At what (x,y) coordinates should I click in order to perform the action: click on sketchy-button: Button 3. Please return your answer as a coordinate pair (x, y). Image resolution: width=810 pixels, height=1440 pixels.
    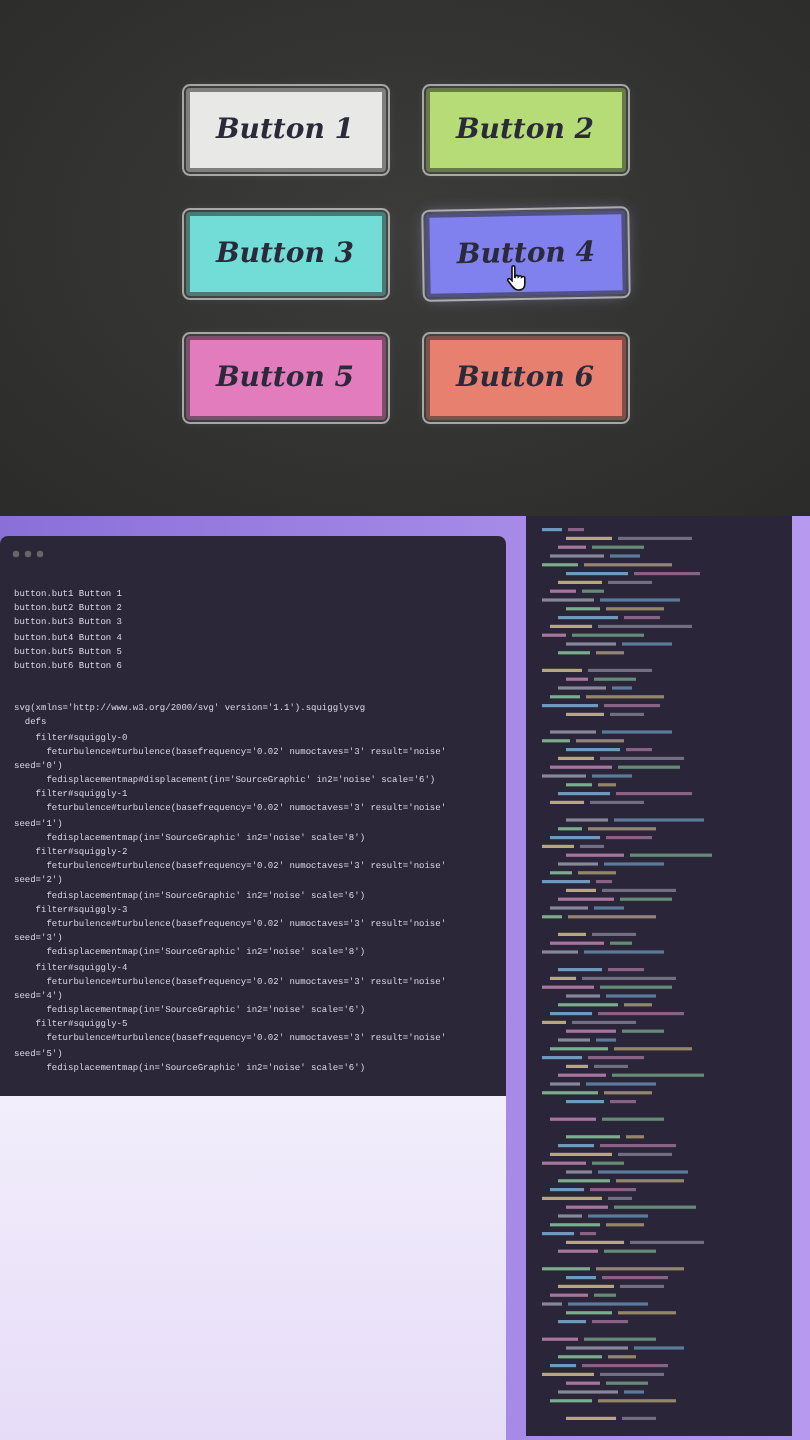
    Looking at the image, I should click on (285, 254).